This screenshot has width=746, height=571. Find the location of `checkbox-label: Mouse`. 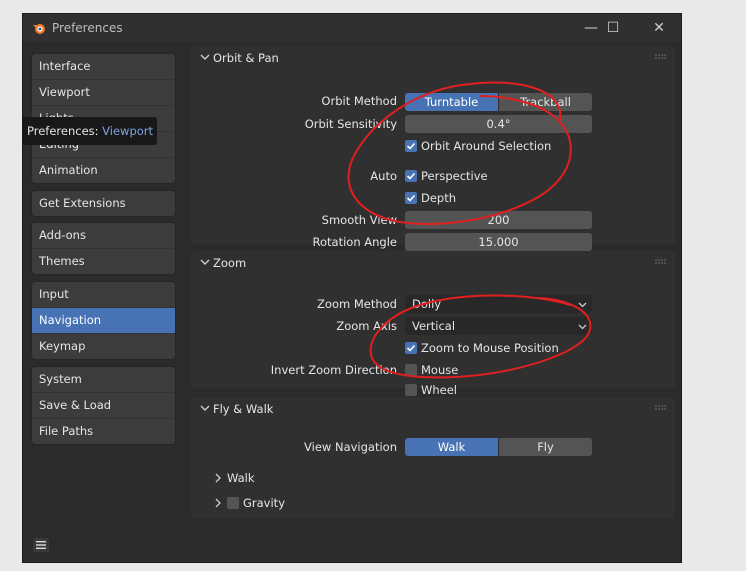

checkbox-label: Mouse is located at coordinates (440, 370).